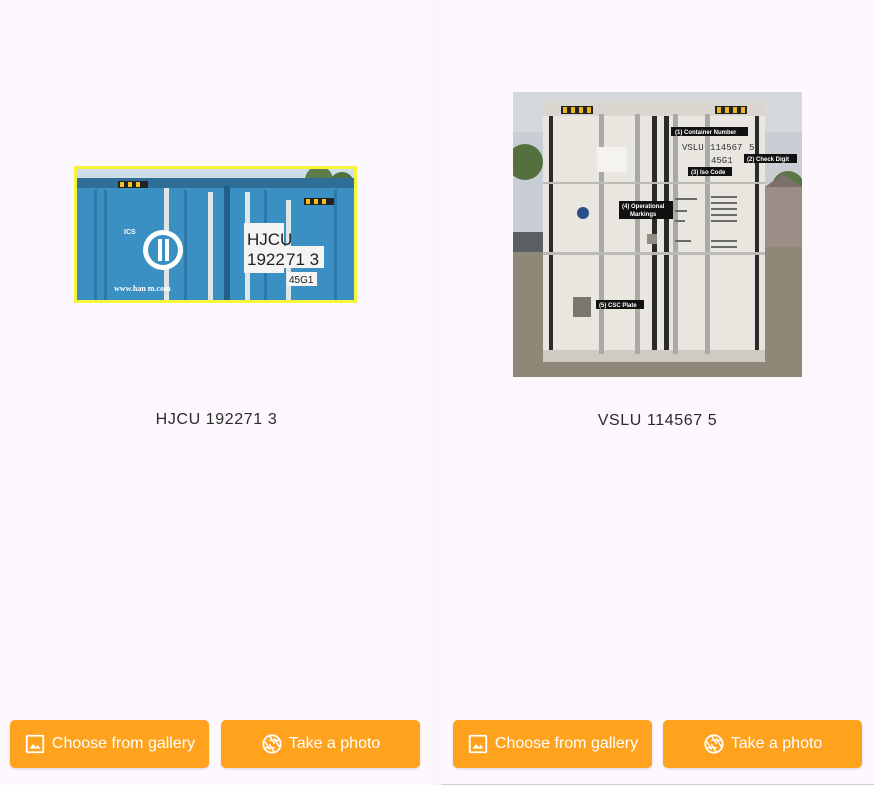  What do you see at coordinates (768, 160) in the screenshot?
I see `annotation-check-digit: (2) Check Digit` at bounding box center [768, 160].